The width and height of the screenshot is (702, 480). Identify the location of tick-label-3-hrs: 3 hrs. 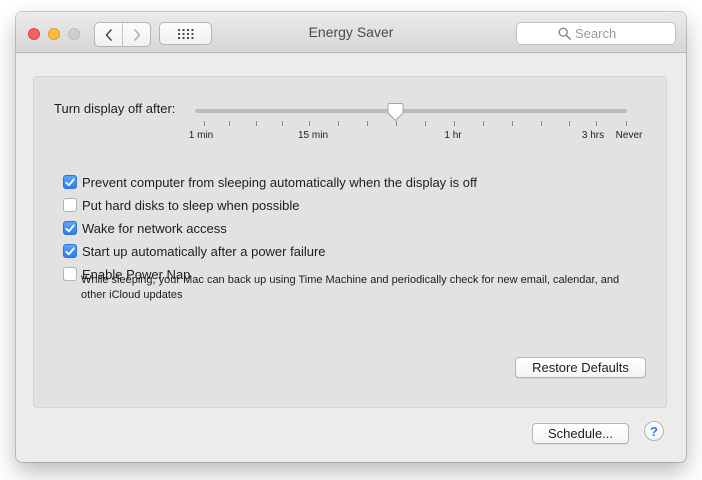
(593, 135).